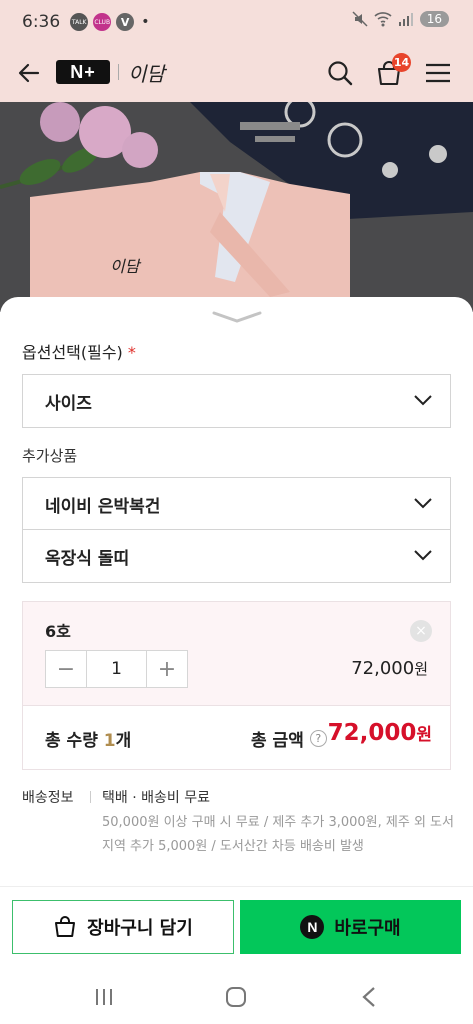 The image size is (473, 1024). What do you see at coordinates (167, 669) in the screenshot?
I see `increase-quantity-button: +` at bounding box center [167, 669].